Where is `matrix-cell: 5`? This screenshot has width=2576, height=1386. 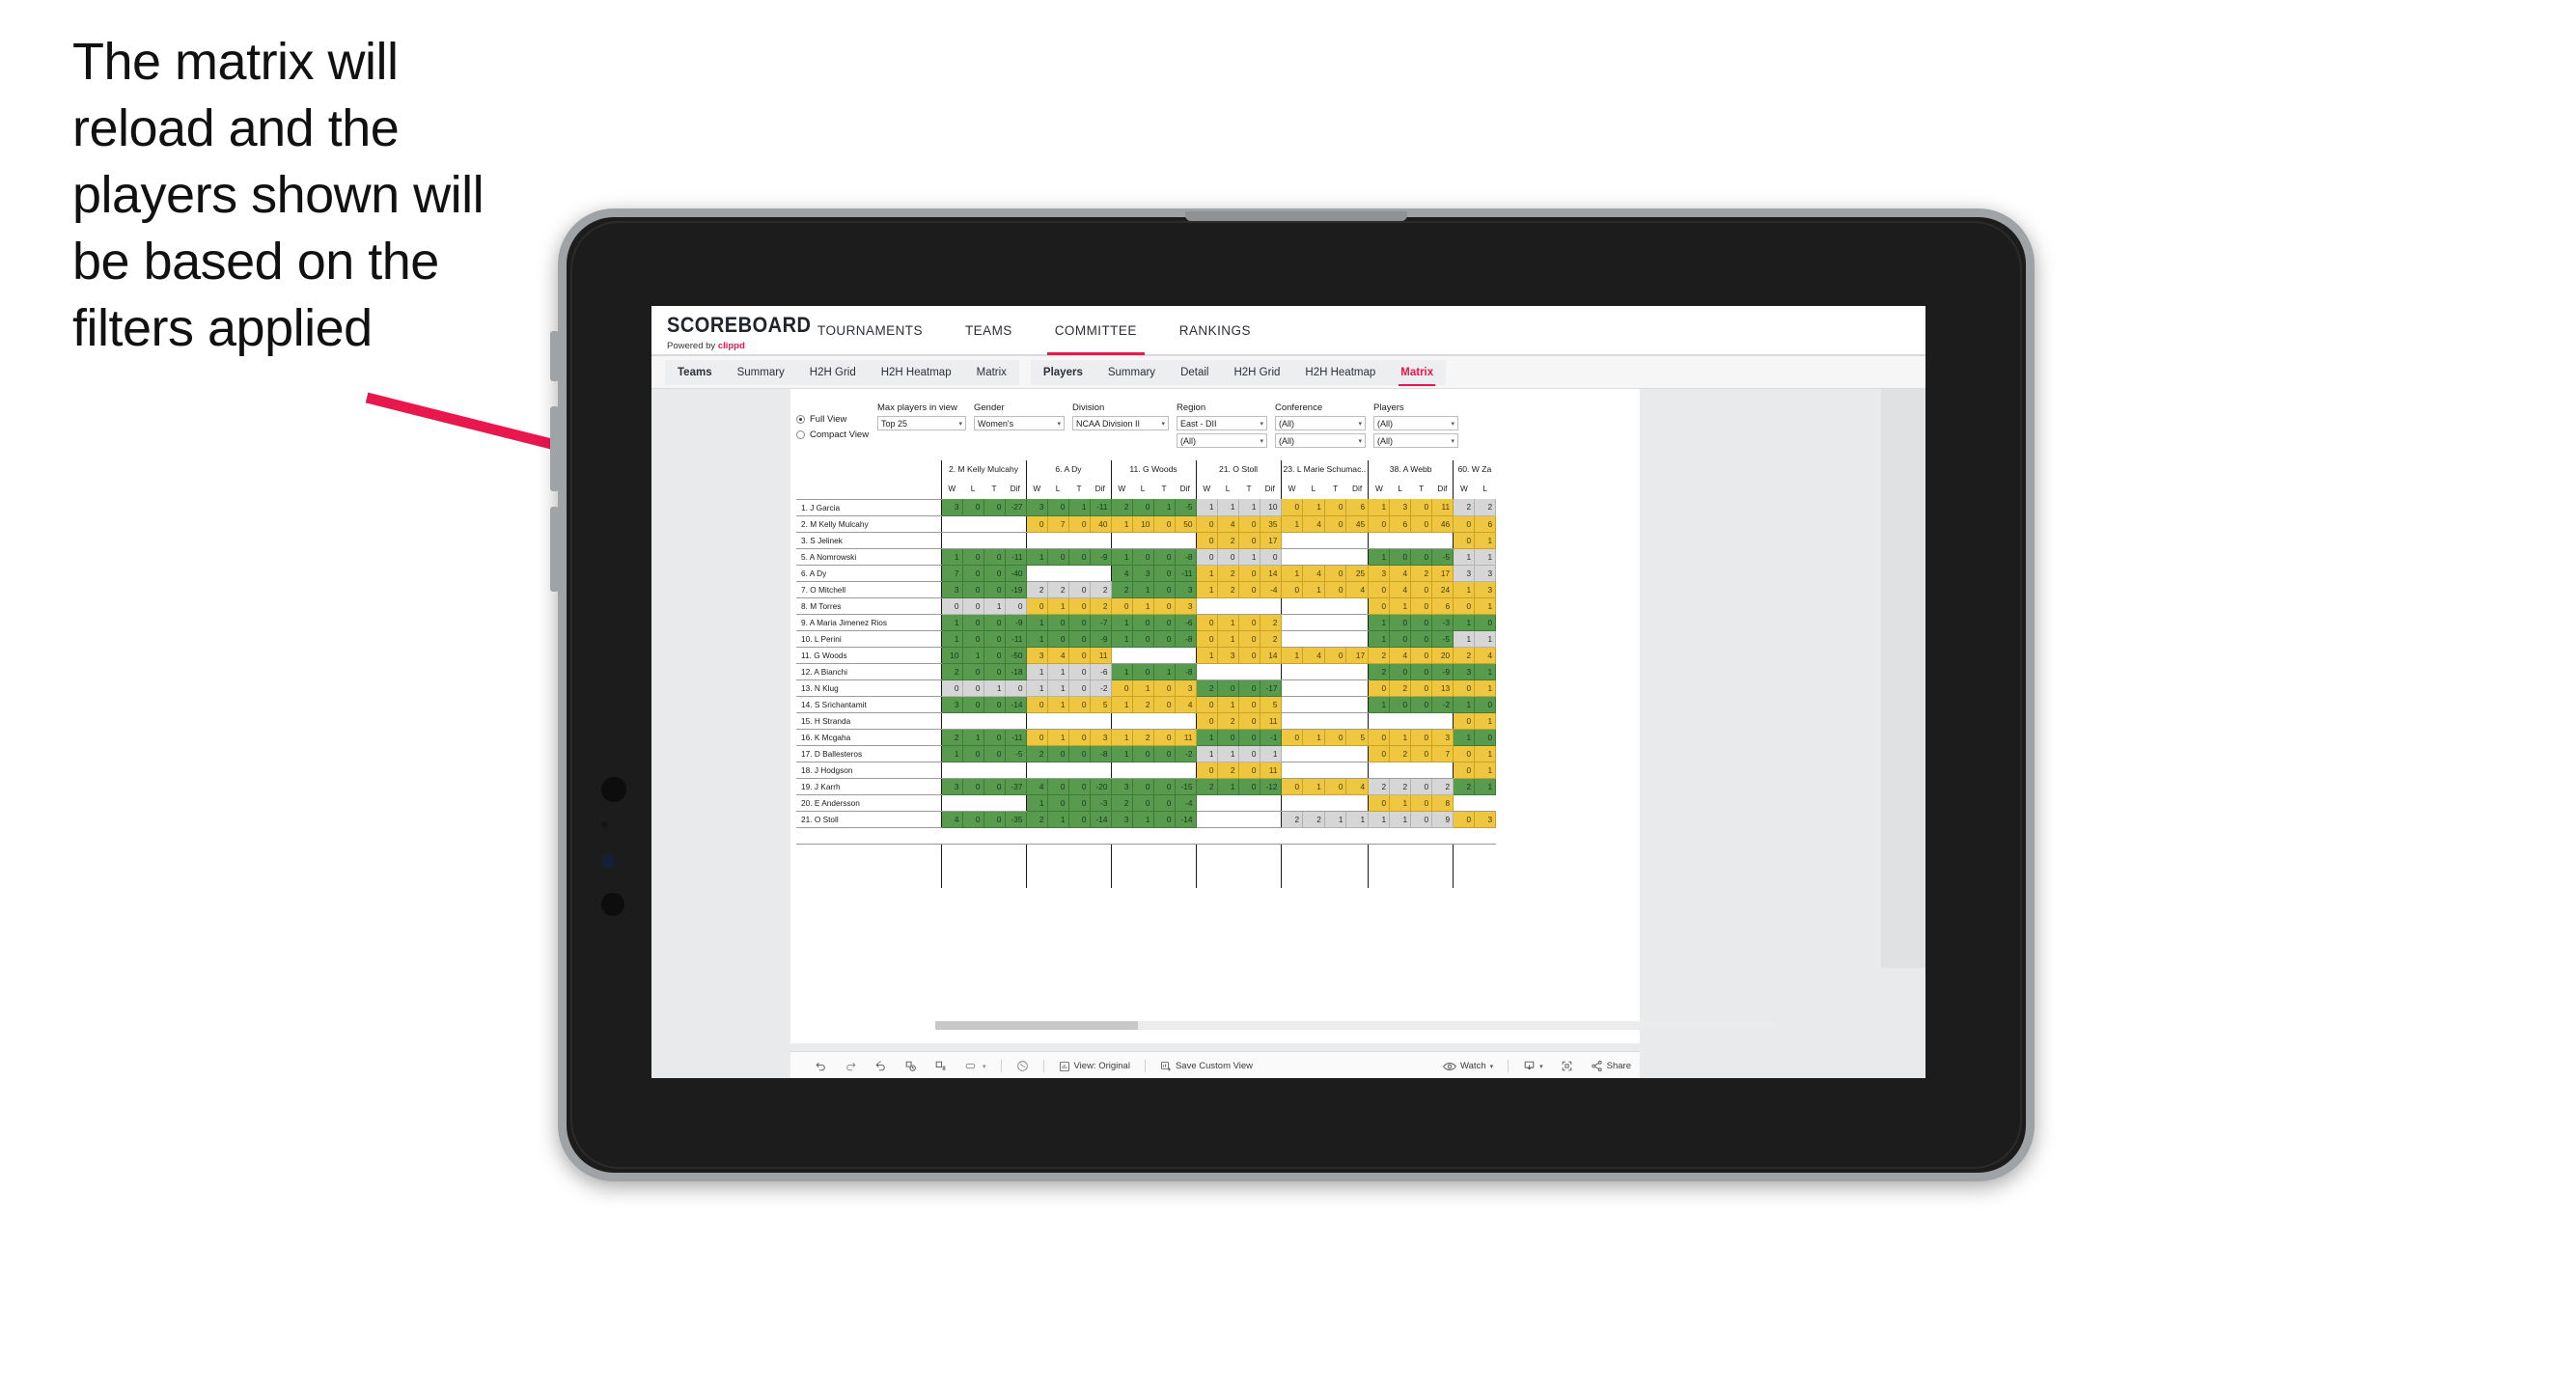
matrix-cell: 5 is located at coordinates (1357, 737).